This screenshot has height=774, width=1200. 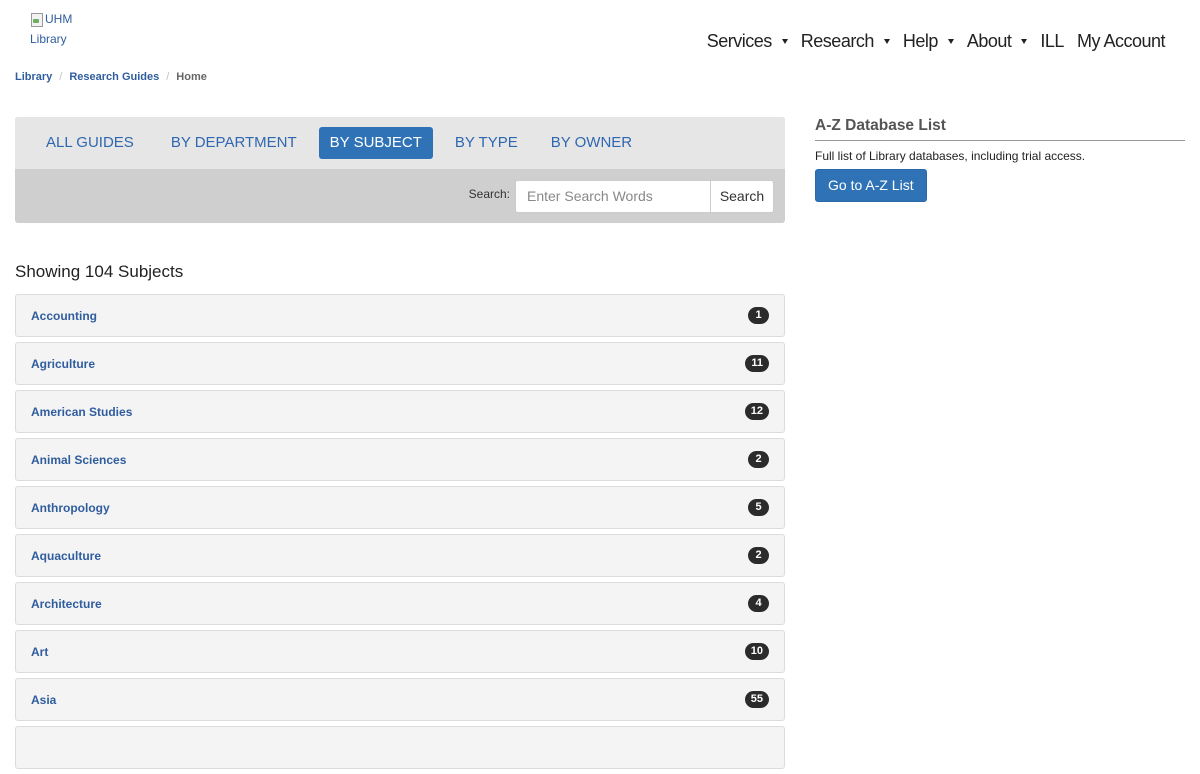 I want to click on nav-item-label: ILL, so click(x=1052, y=41).